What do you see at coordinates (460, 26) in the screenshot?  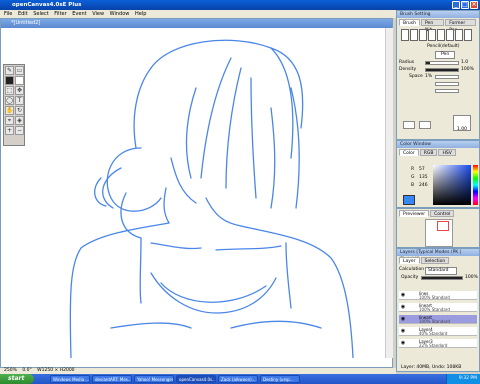 I see `tab-former-pen: Former Pen` at bounding box center [460, 26].